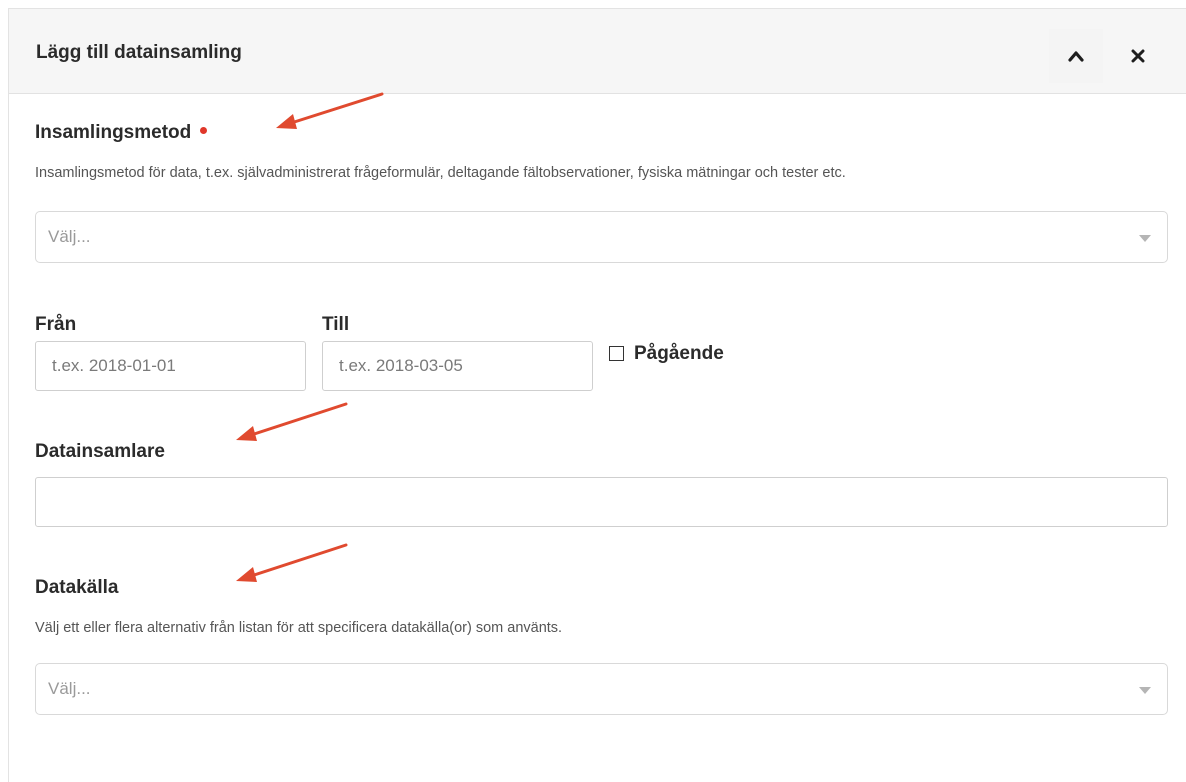 This screenshot has width=1186, height=782. What do you see at coordinates (616, 353) in the screenshot?
I see `ongoing-checkbox` at bounding box center [616, 353].